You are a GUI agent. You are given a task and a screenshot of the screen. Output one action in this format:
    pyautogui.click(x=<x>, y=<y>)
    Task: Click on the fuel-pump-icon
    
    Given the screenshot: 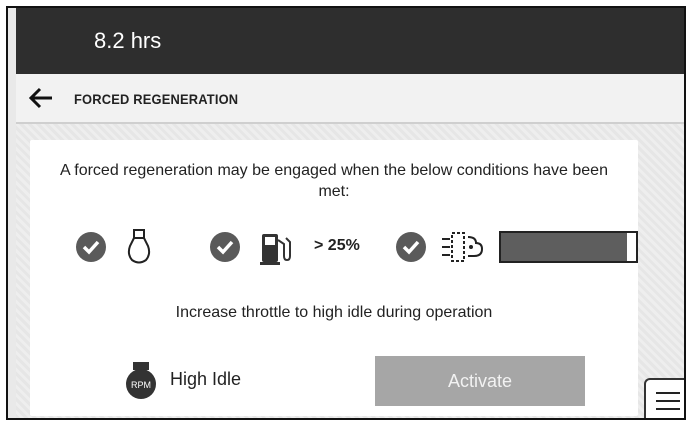 What is the action you would take?
    pyautogui.click(x=275, y=249)
    